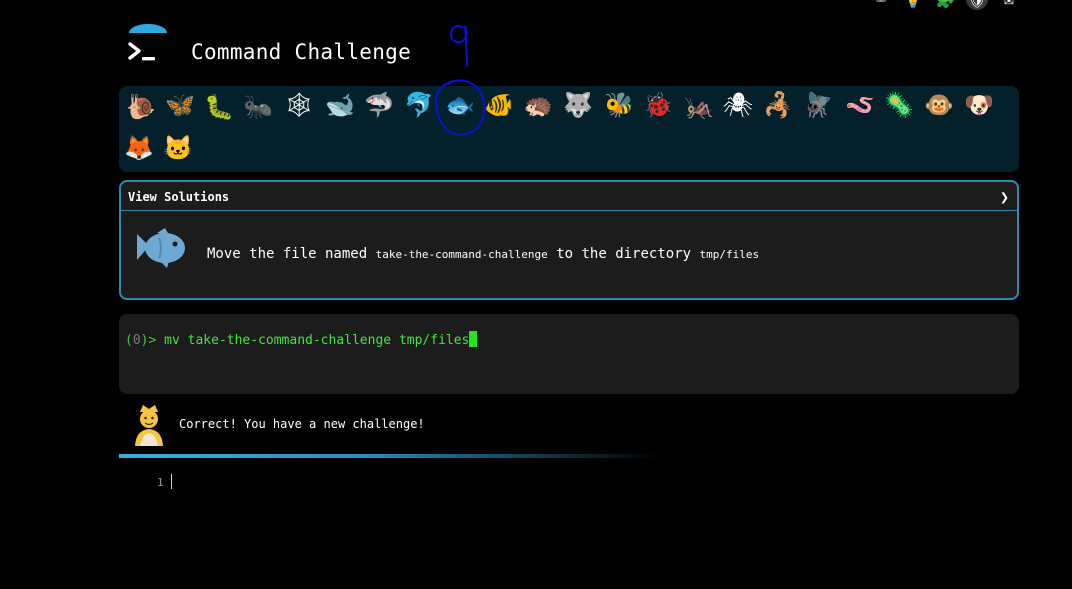 This screenshot has height=589, width=1072. I want to click on prompt-open: (, so click(129, 340).